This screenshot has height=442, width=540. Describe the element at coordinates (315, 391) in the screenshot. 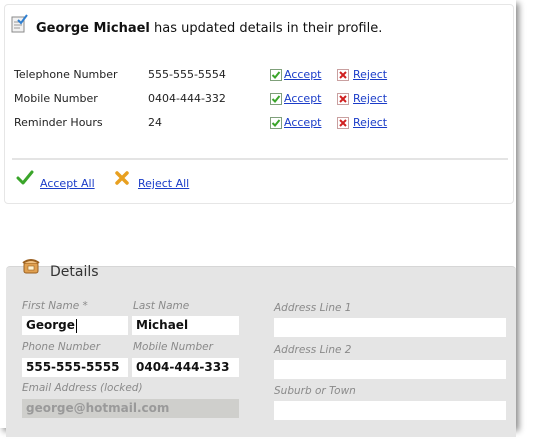

I see `suburb-label: Suburb or Town` at that location.